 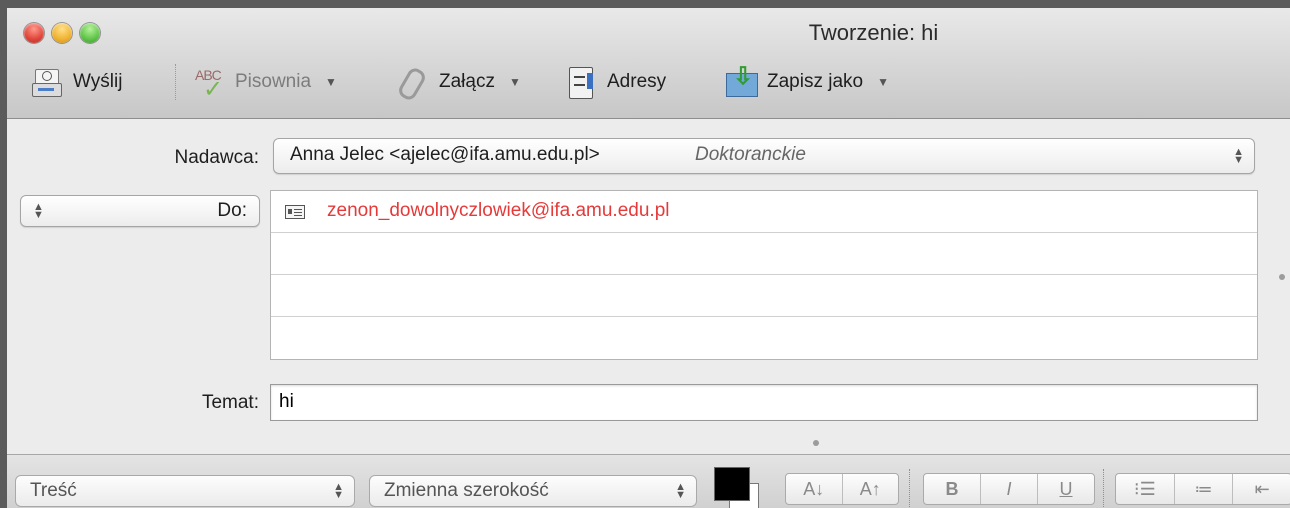 I want to click on save-as-button: ⇩ Zapisz jako ▼, so click(x=806, y=82).